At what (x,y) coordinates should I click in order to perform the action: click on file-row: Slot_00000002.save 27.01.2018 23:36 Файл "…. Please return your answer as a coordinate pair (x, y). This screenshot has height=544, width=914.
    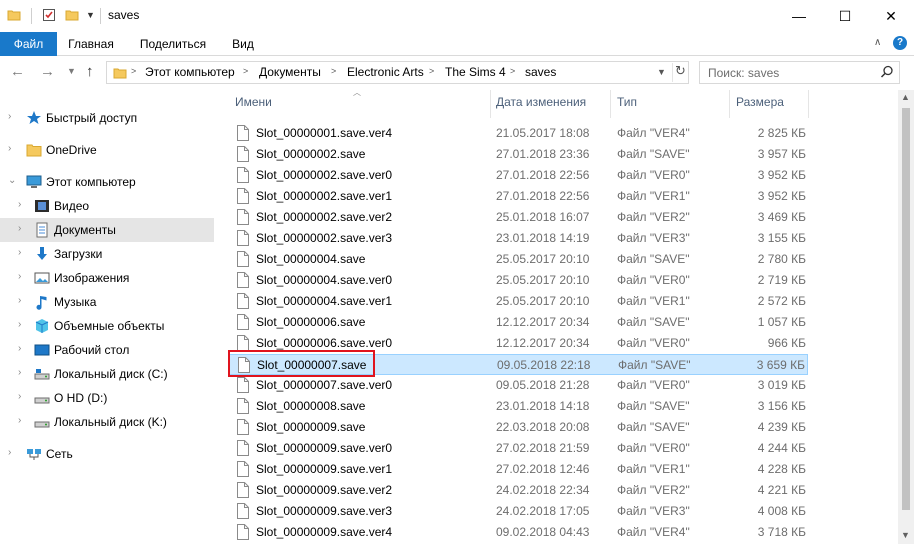
    Looking at the image, I should click on (518, 154).